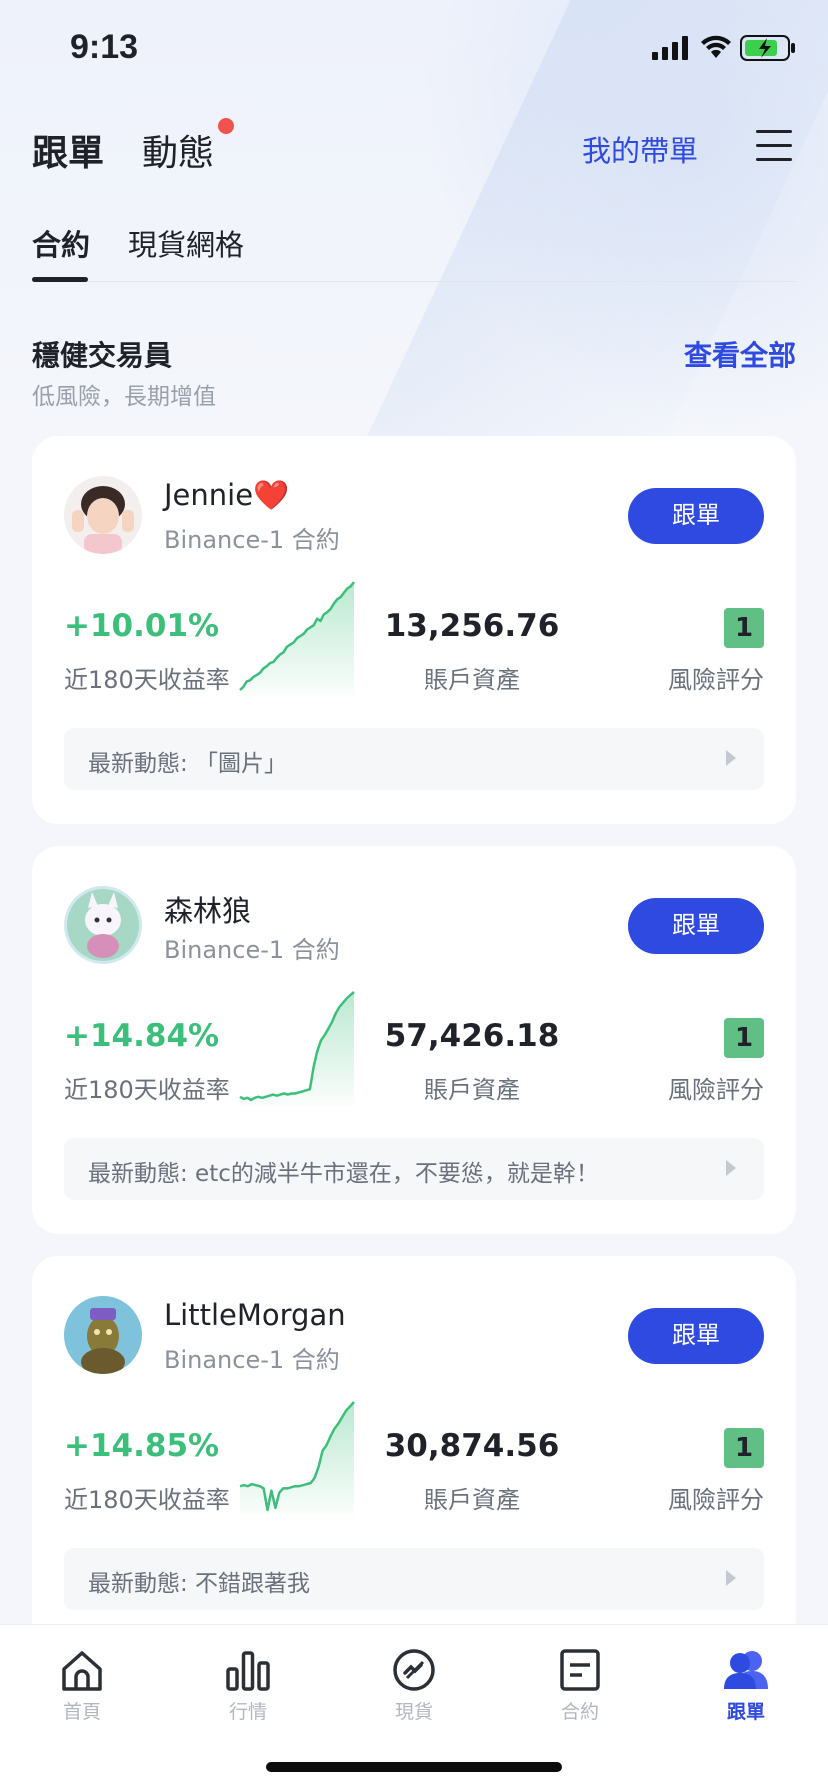 Image resolution: width=828 pixels, height=1792 pixels. I want to click on nav-label: 現貨, so click(413, 1712).